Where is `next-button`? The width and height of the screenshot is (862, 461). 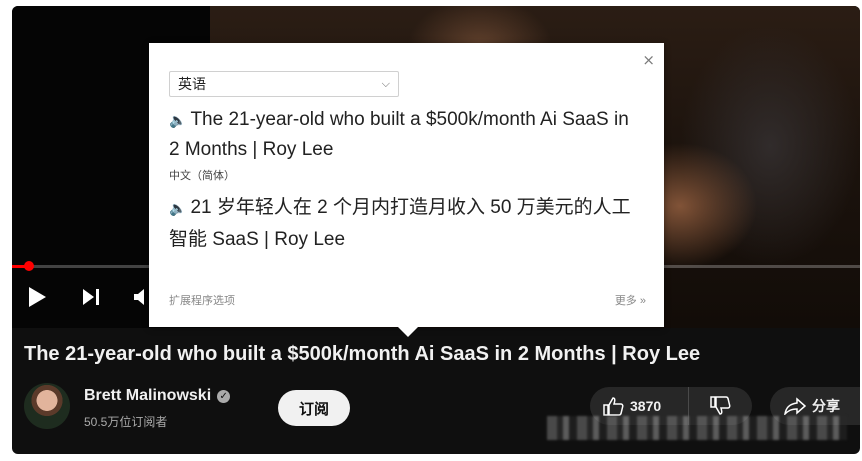
next-button is located at coordinates (91, 297).